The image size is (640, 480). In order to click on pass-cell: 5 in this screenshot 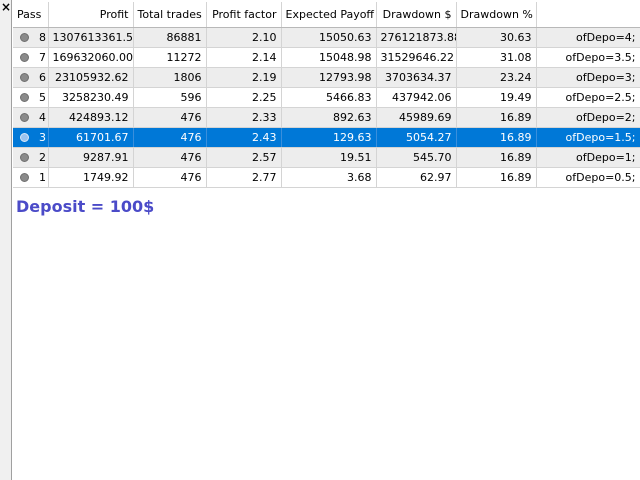, I will do `click(31, 97)`.